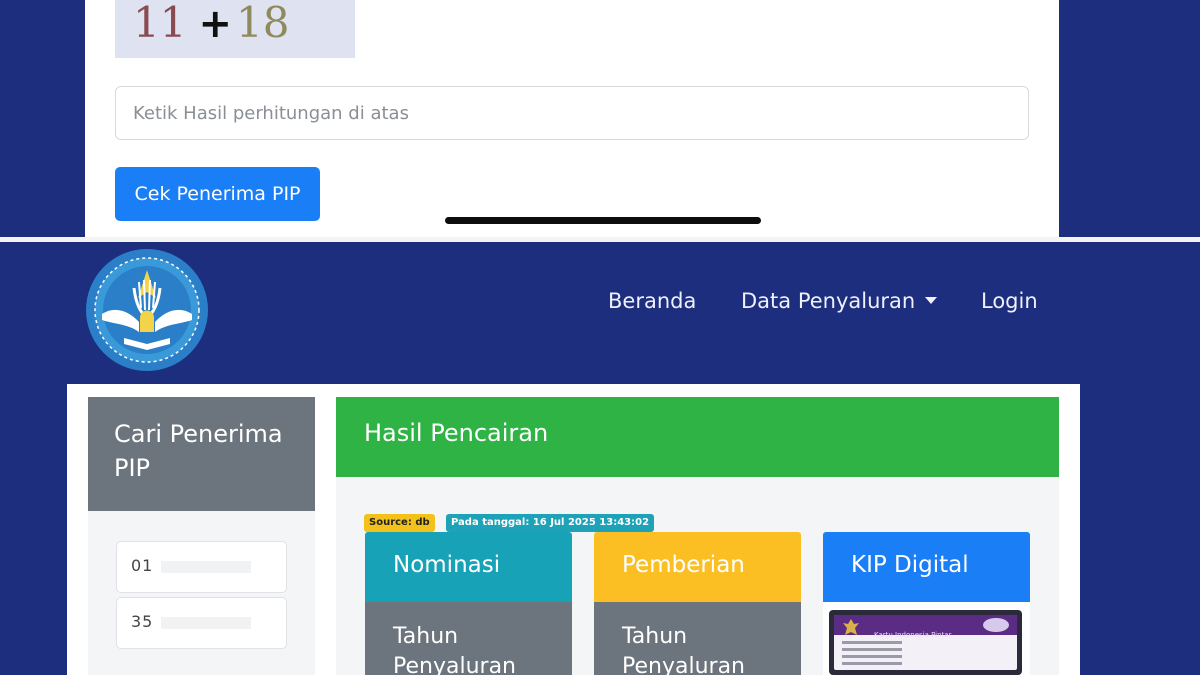  What do you see at coordinates (872, 655) in the screenshot?
I see `kip-card-details` at bounding box center [872, 655].